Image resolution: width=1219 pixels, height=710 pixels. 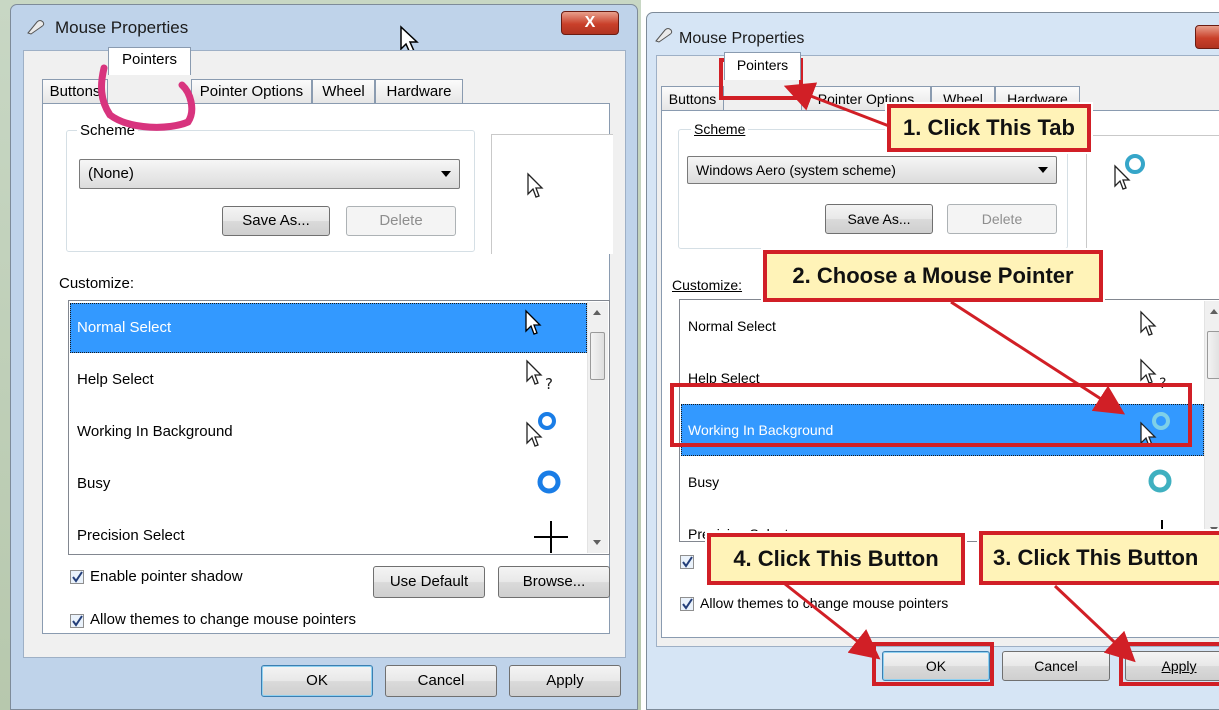 What do you see at coordinates (343, 91) in the screenshot?
I see `tab-wheel: Wheel` at bounding box center [343, 91].